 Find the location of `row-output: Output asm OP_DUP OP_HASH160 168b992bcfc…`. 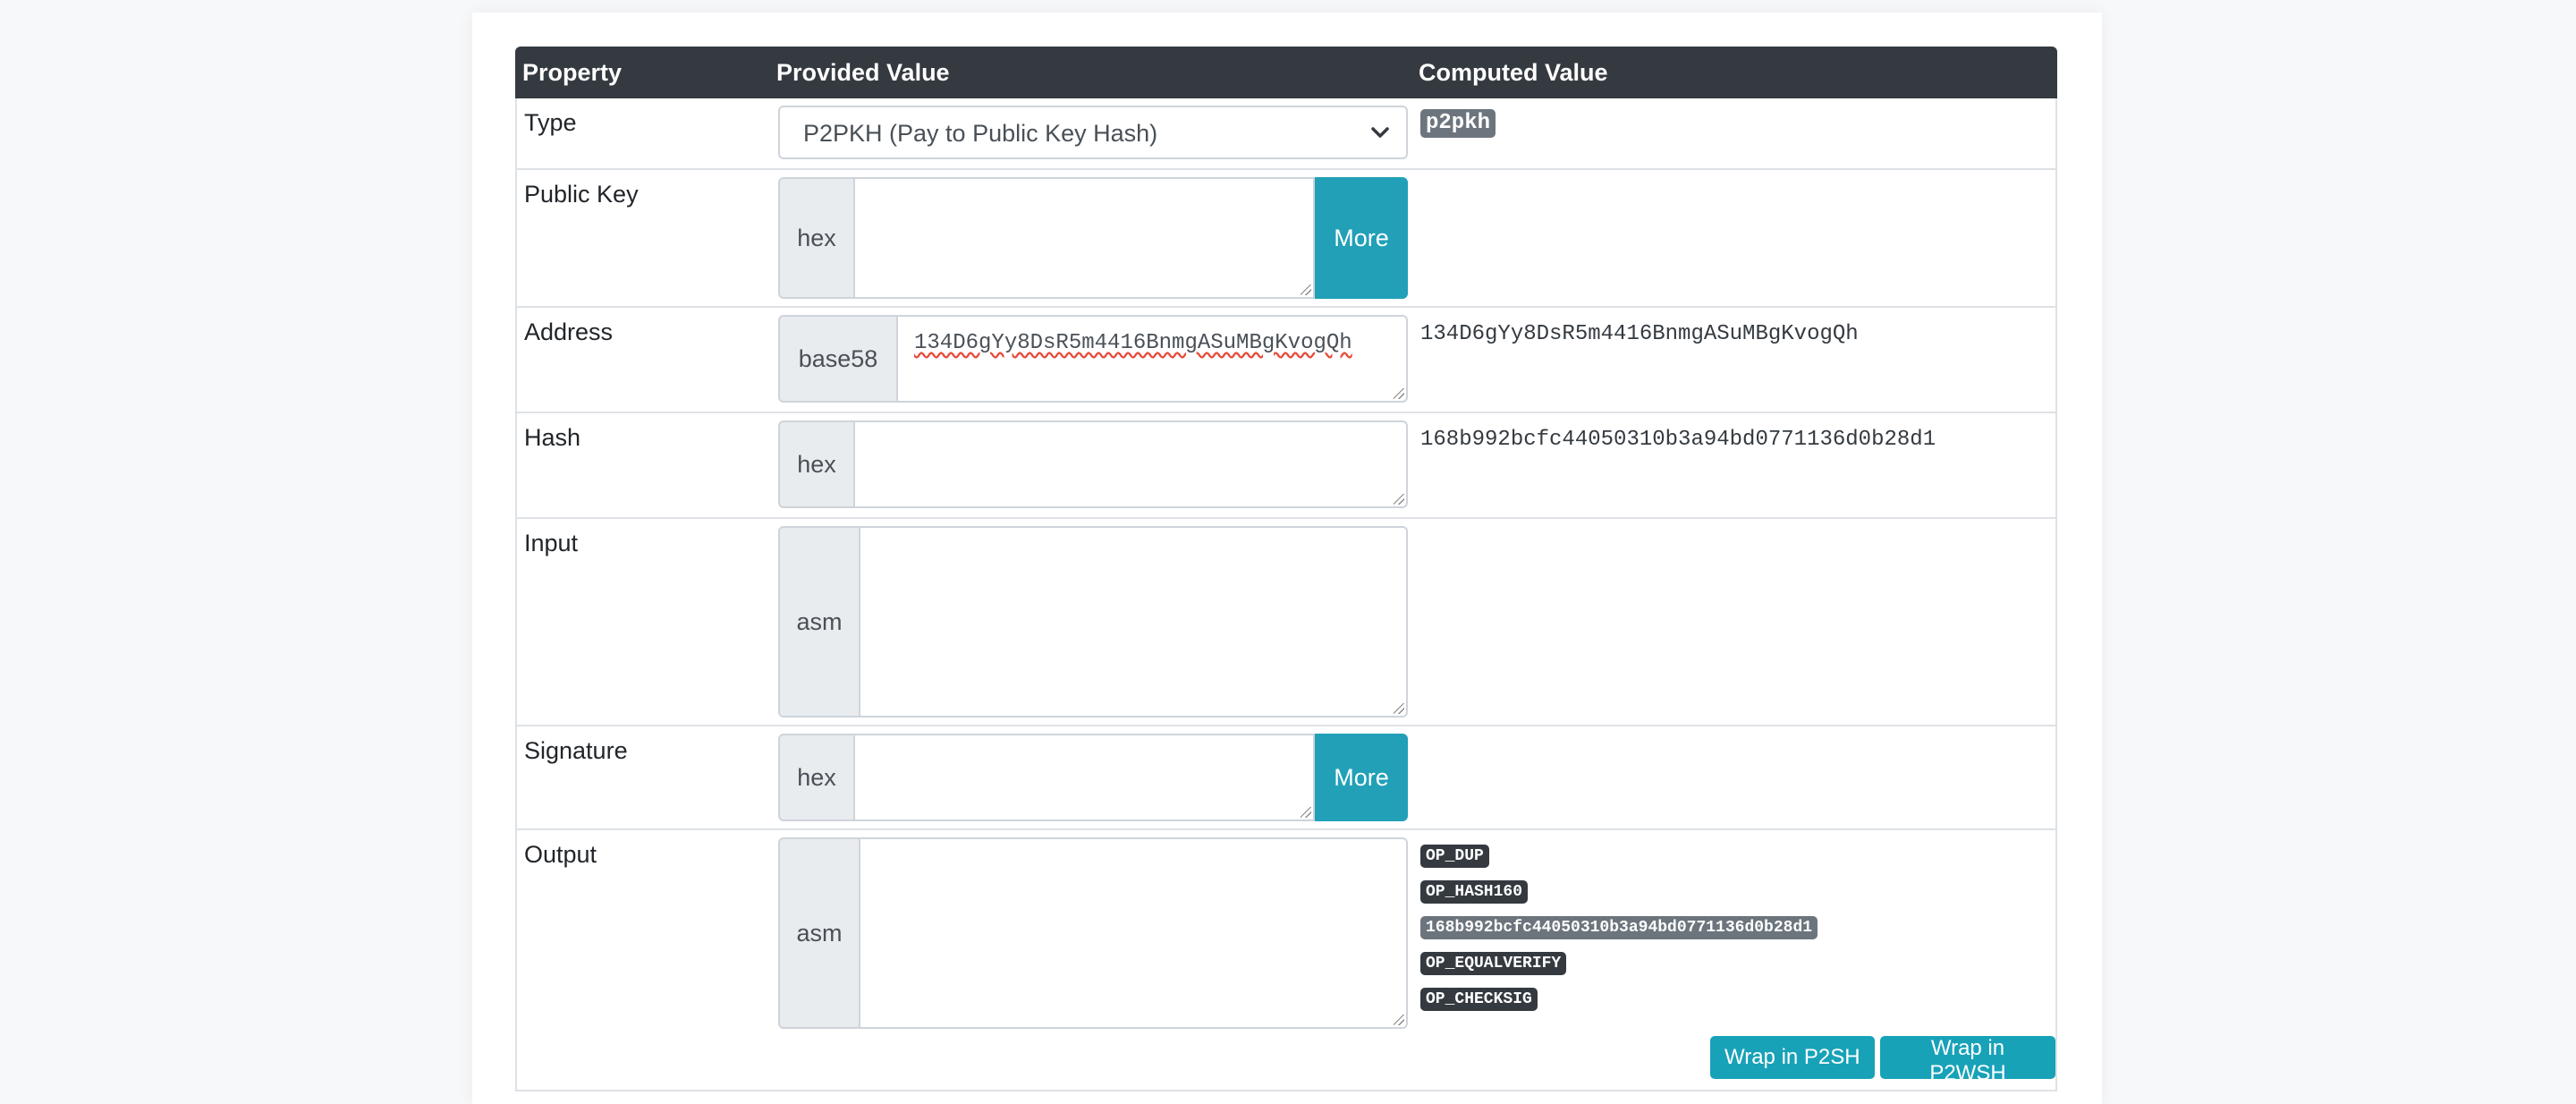

row-output: Output asm OP_DUP OP_HASH160 168b992bcfc… is located at coordinates (1286, 960).